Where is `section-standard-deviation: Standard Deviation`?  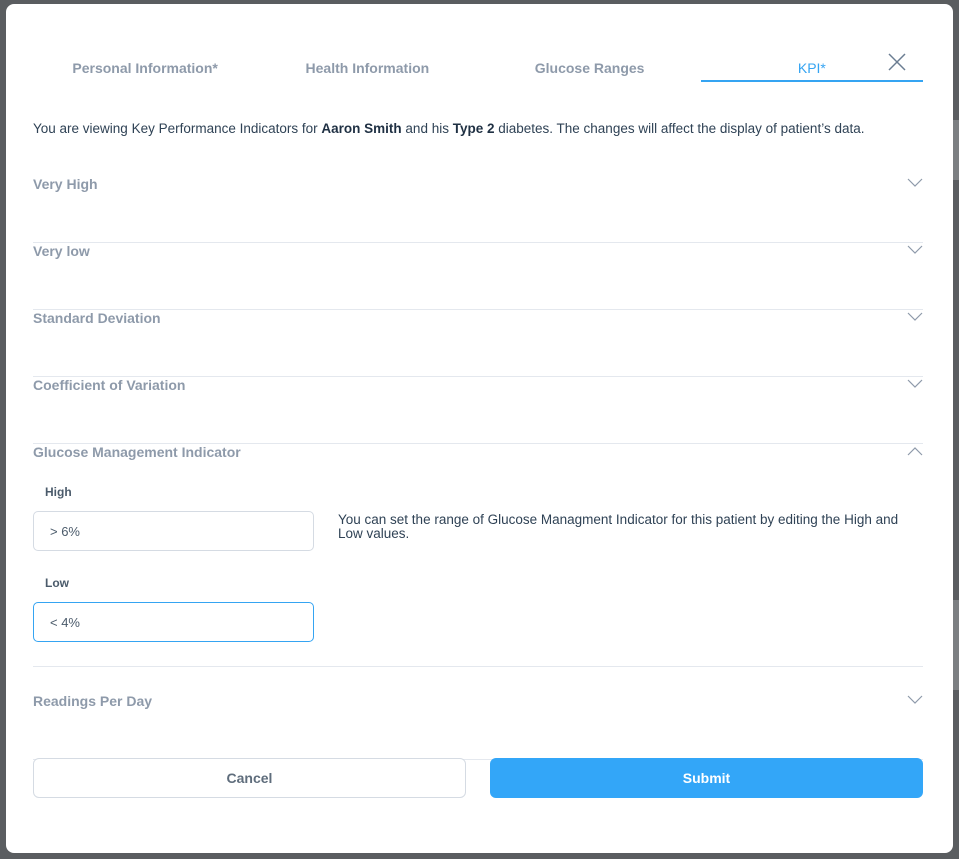
section-standard-deviation: Standard Deviation is located at coordinates (478, 343).